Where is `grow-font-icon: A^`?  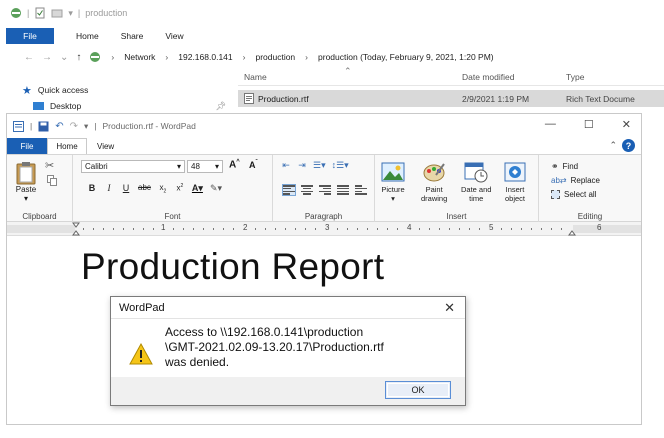
grow-font-icon: A^ is located at coordinates (234, 164).